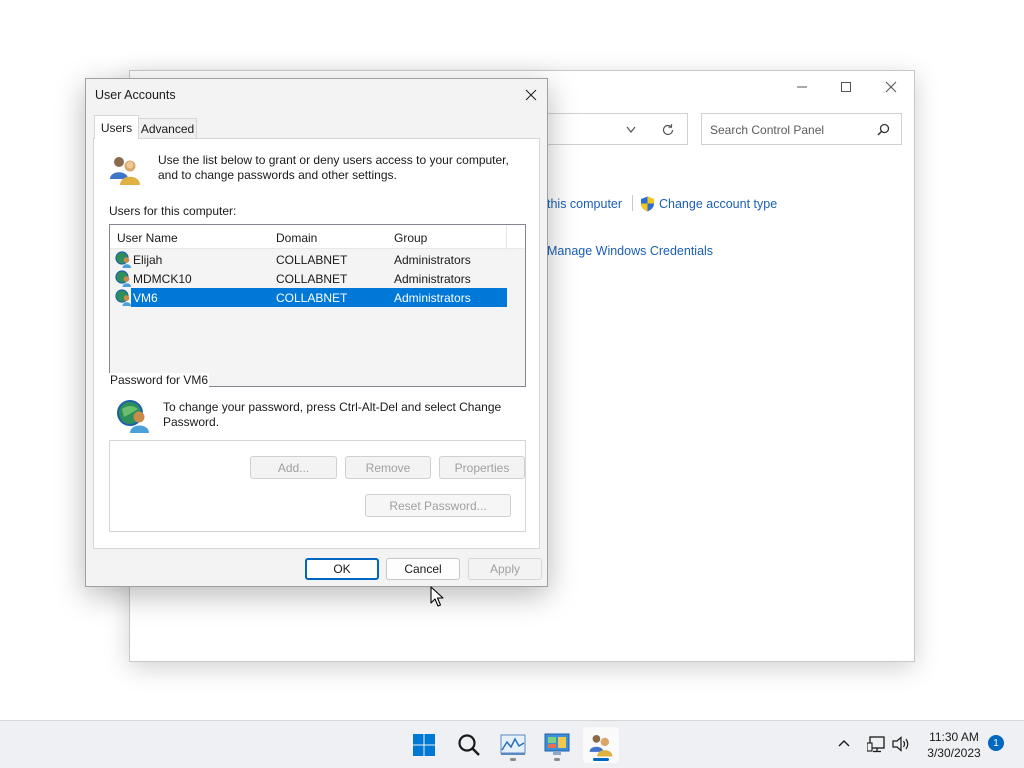  I want to click on column-header-domain: Domain, so click(328, 237).